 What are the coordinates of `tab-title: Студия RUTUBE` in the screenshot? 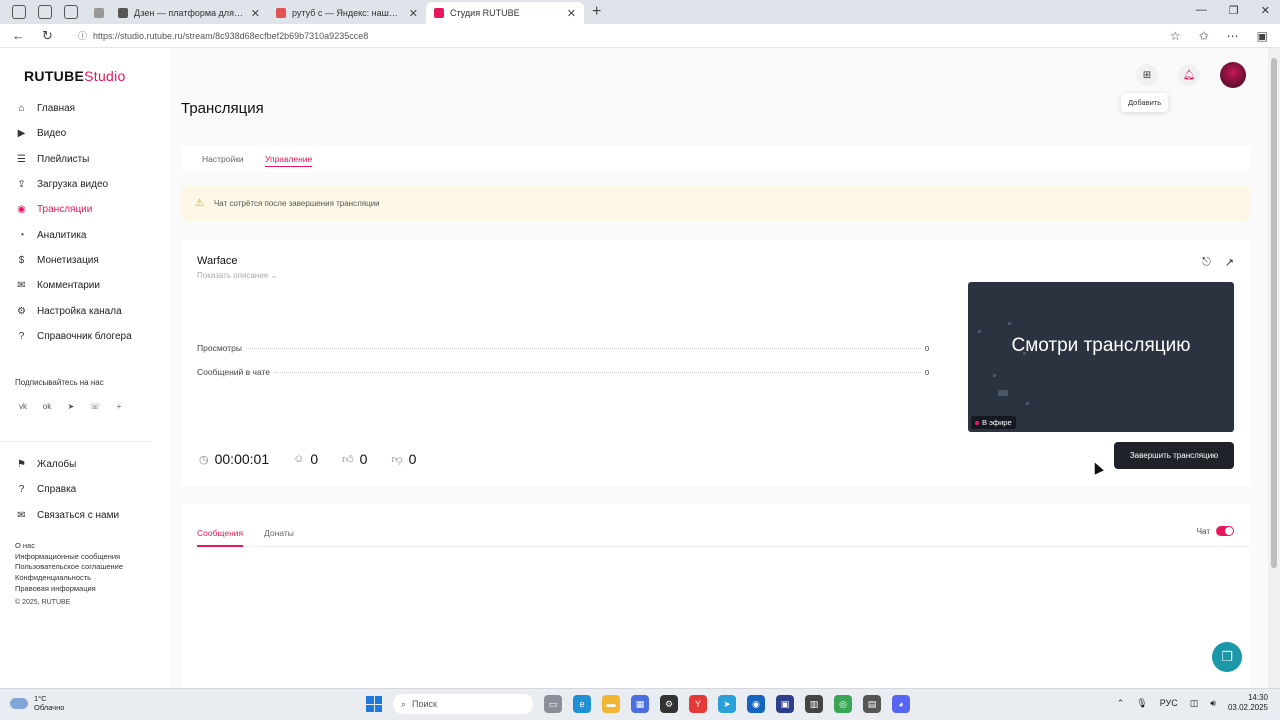 It's located at (485, 13).